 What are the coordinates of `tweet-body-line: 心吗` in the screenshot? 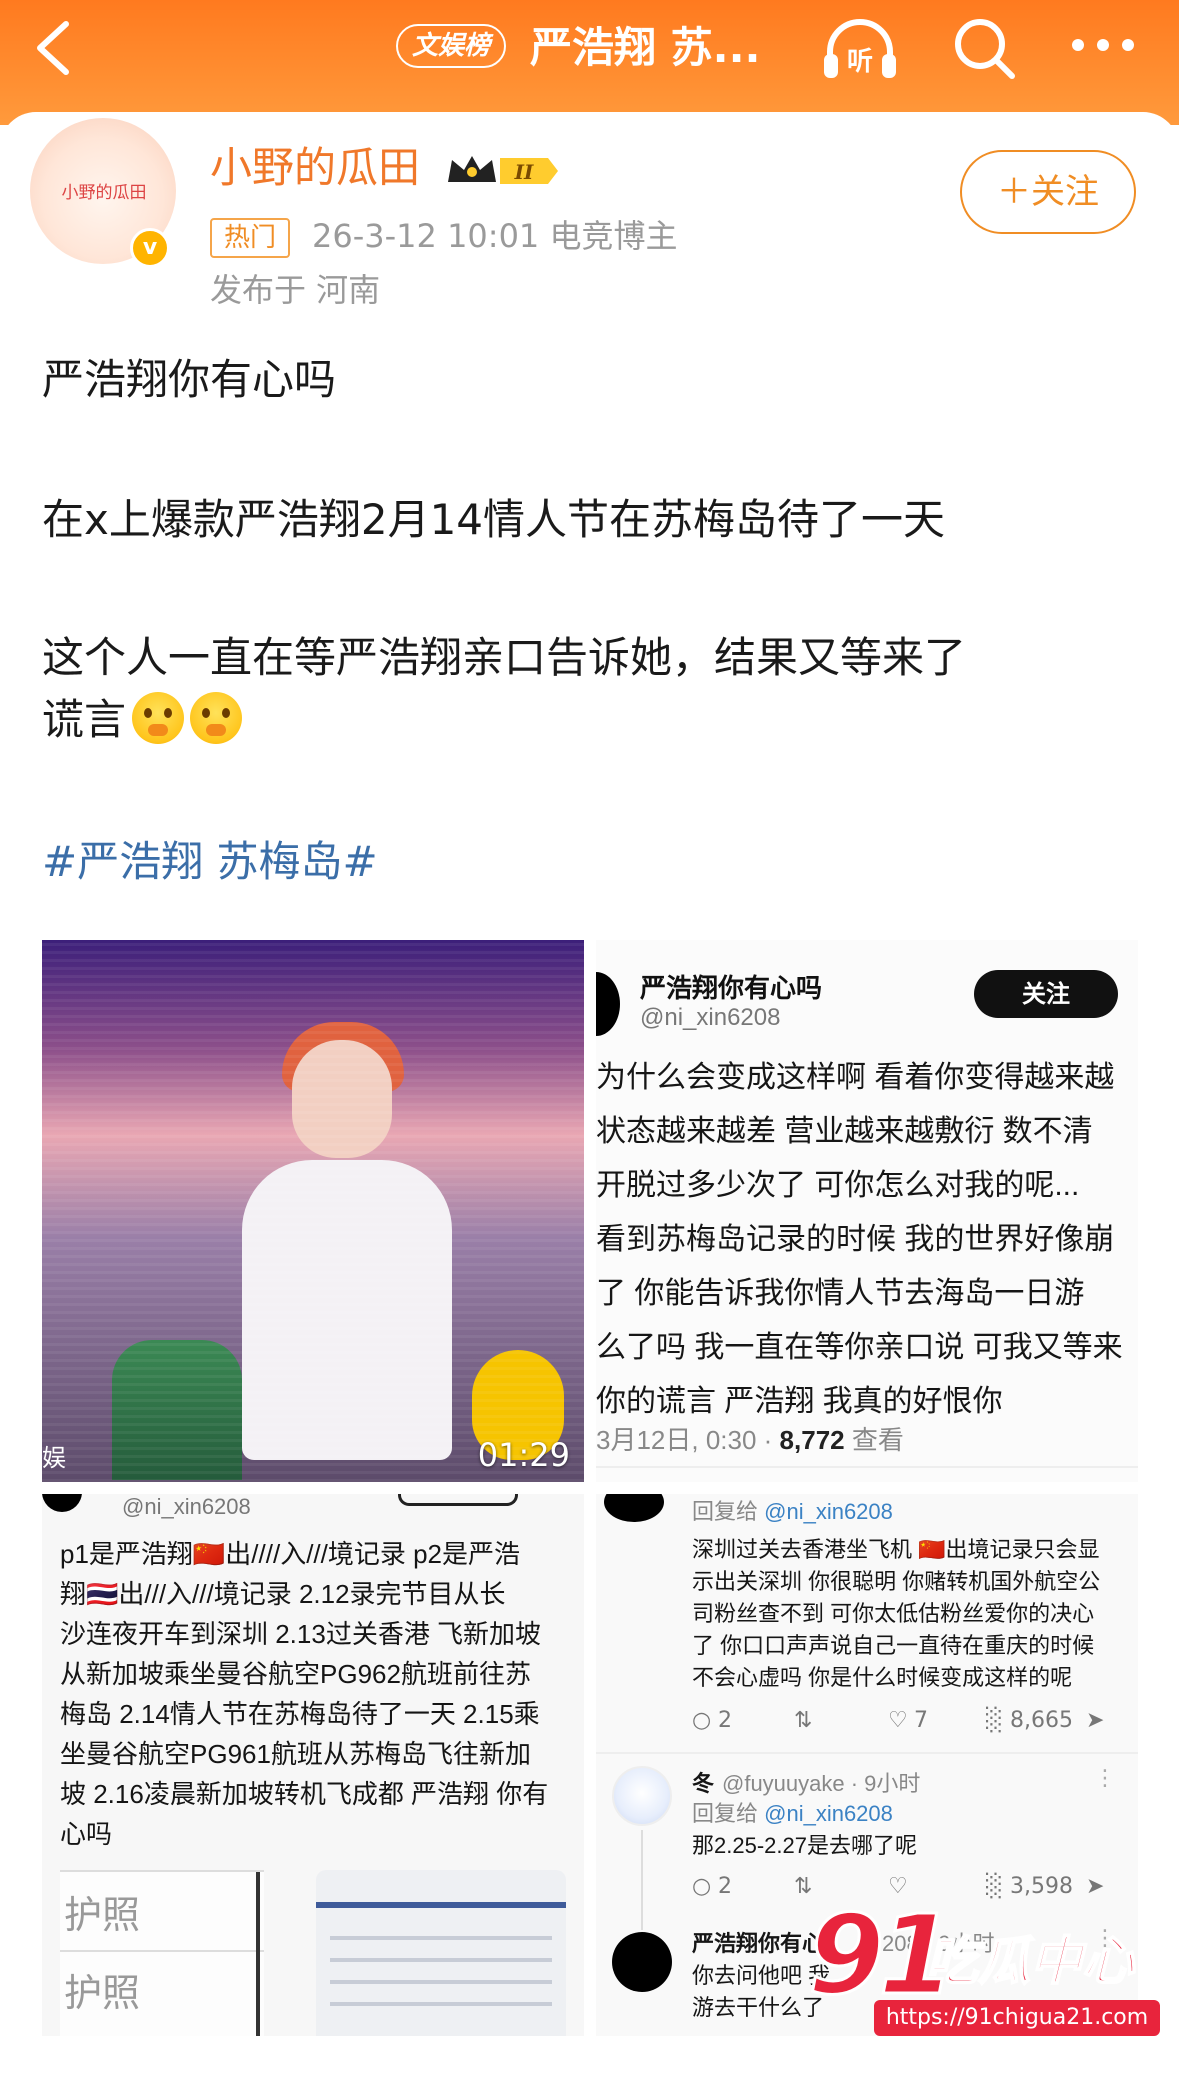 It's located at (86, 1834).